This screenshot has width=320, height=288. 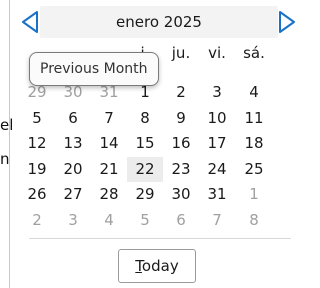 What do you see at coordinates (145, 118) in the screenshot?
I see `day-cell: 8` at bounding box center [145, 118].